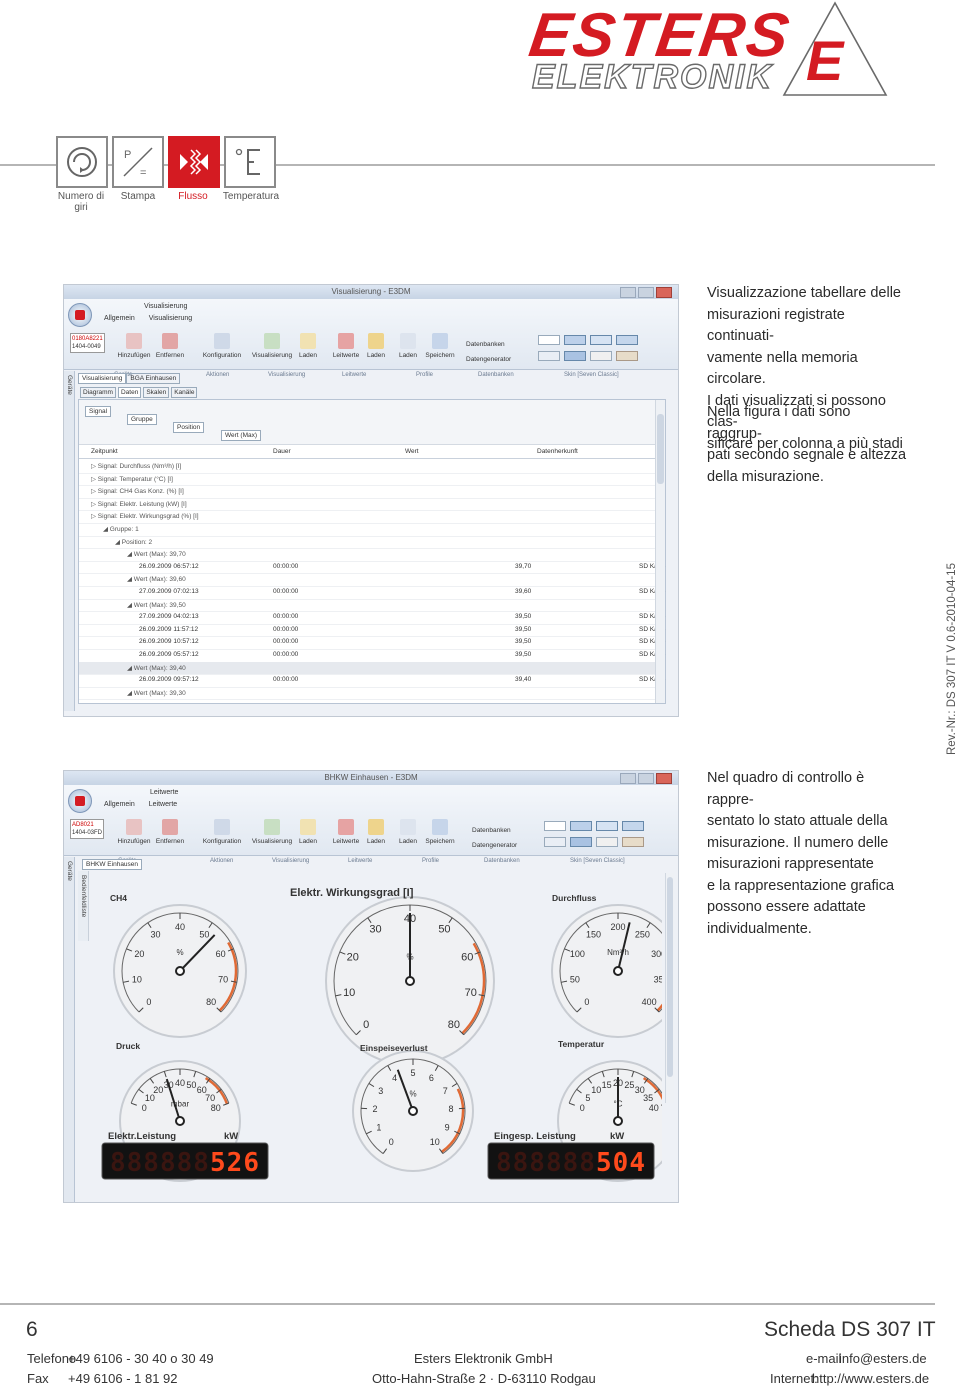 The width and height of the screenshot is (960, 1387). Describe the element at coordinates (394, 1078) in the screenshot. I see `gauge-tick-label: 4` at that location.